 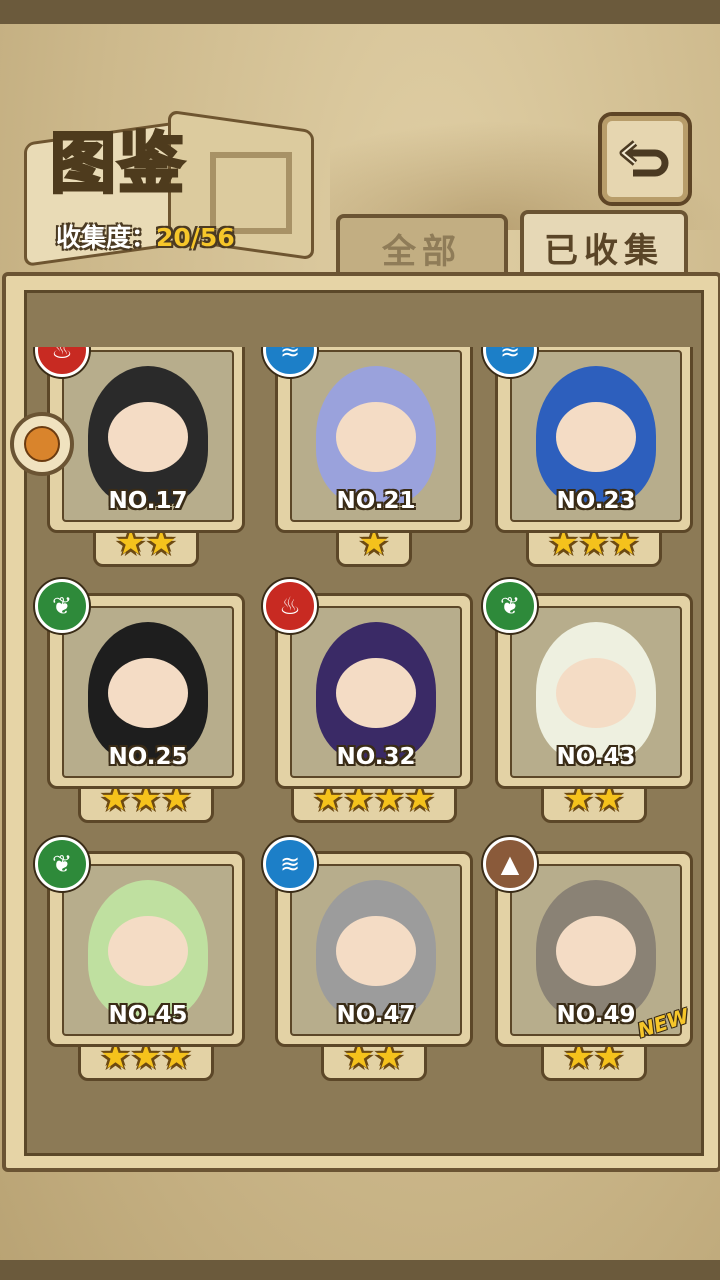 I want to click on collection-progress: 收集度：20/56, so click(x=145, y=236).